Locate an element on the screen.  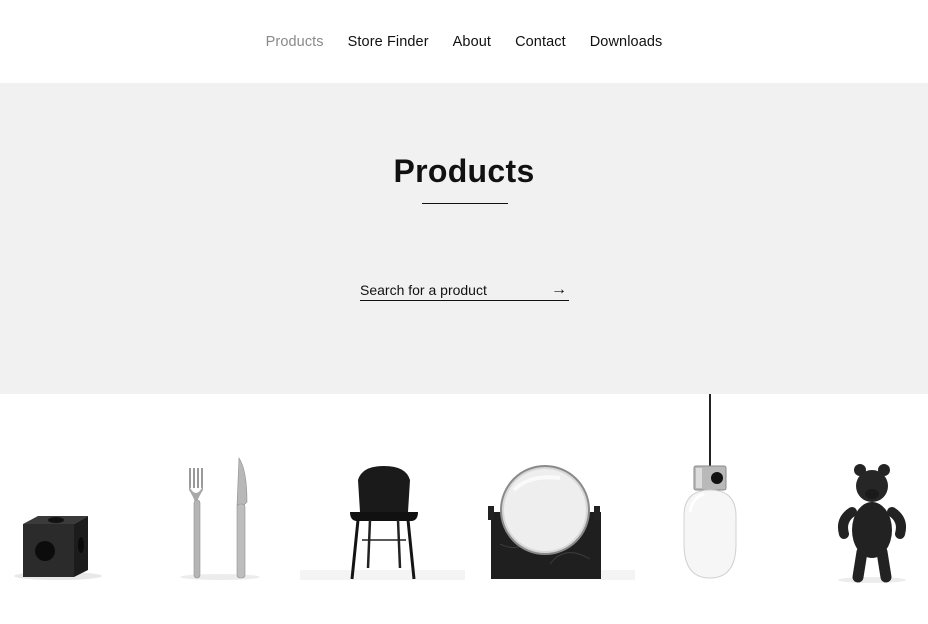
product-chair is located at coordinates (382, 509).